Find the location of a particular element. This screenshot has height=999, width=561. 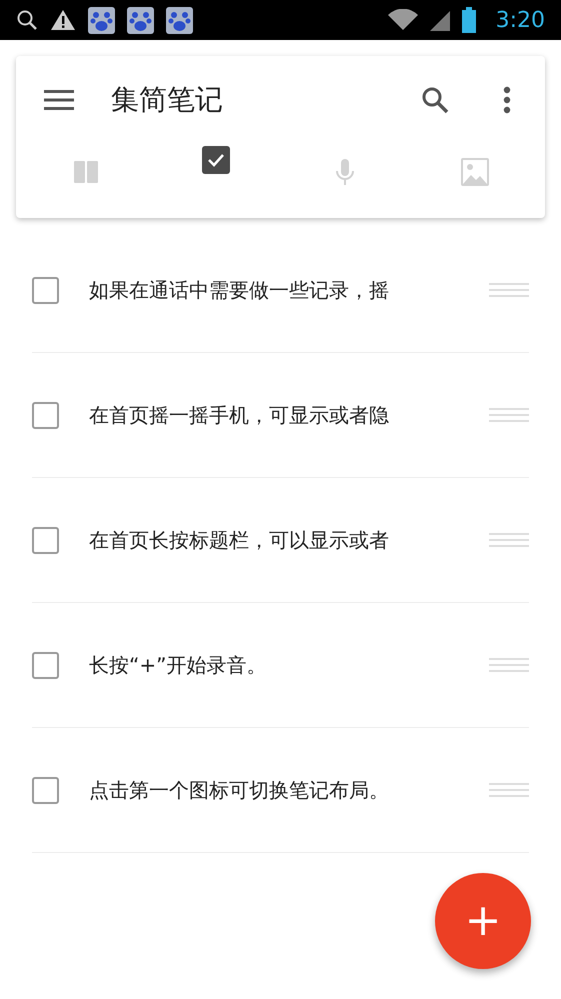

clock: 3:20 is located at coordinates (520, 20).